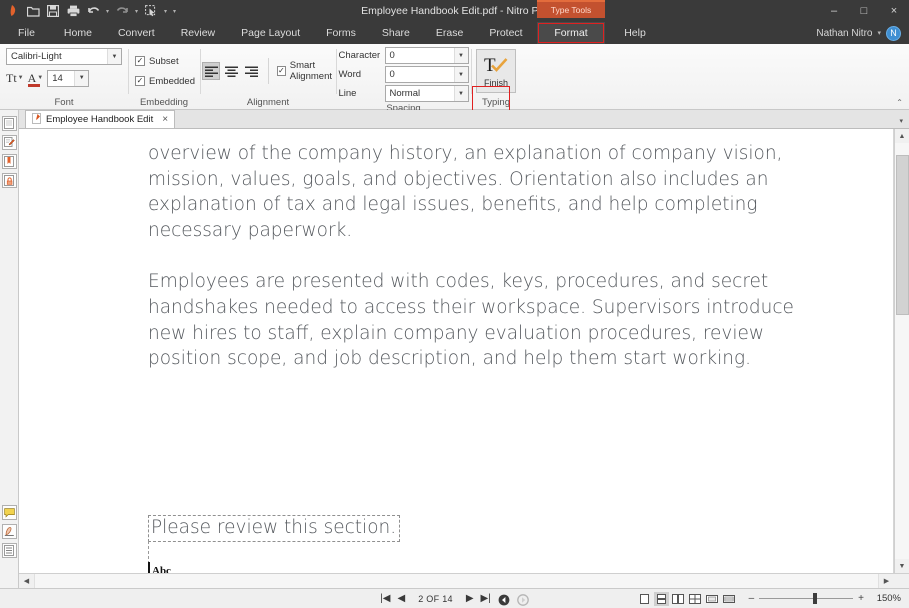  What do you see at coordinates (712, 599) in the screenshot?
I see `view-mode-fit-page` at bounding box center [712, 599].